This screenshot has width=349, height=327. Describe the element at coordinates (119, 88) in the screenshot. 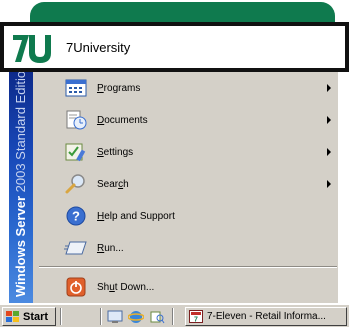

I see `menu-item-label: Programs` at that location.